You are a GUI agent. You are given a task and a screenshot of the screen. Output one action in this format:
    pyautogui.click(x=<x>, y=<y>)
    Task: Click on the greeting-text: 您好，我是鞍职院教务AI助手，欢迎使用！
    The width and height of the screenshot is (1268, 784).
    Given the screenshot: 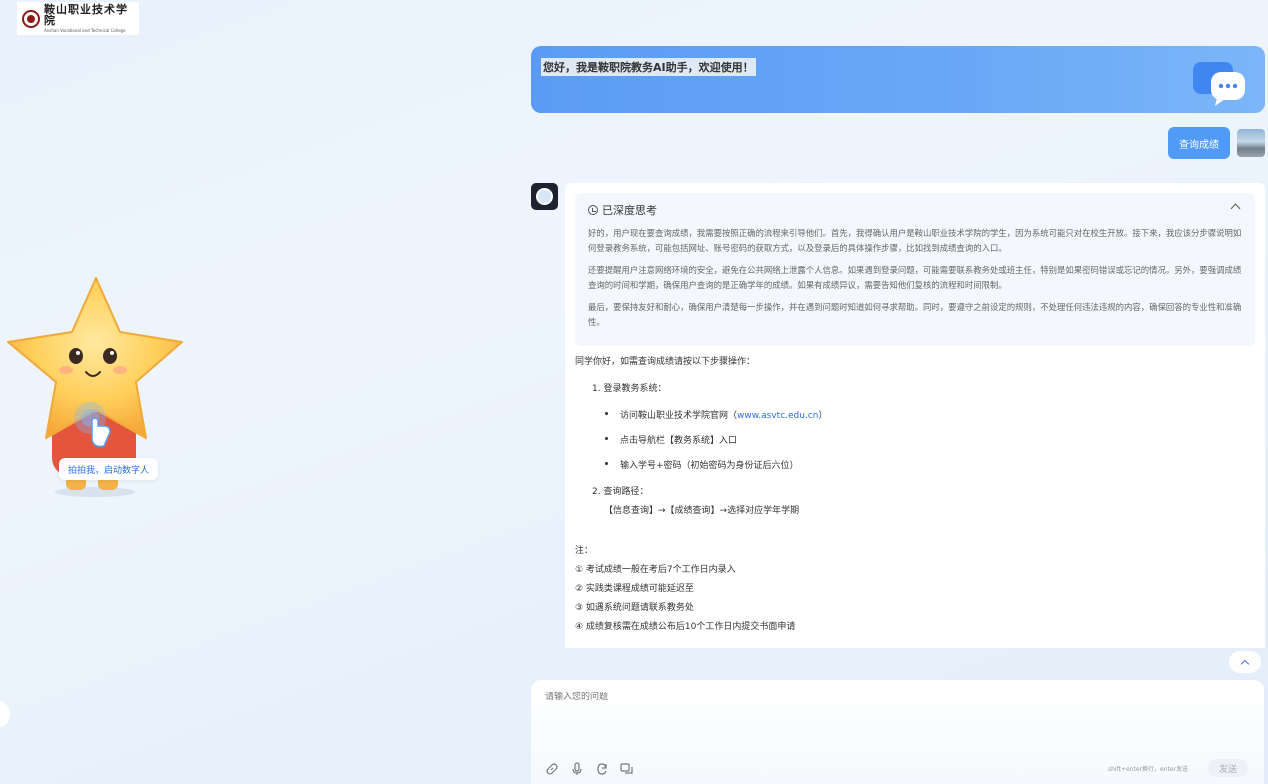 What is the action you would take?
    pyautogui.click(x=648, y=67)
    